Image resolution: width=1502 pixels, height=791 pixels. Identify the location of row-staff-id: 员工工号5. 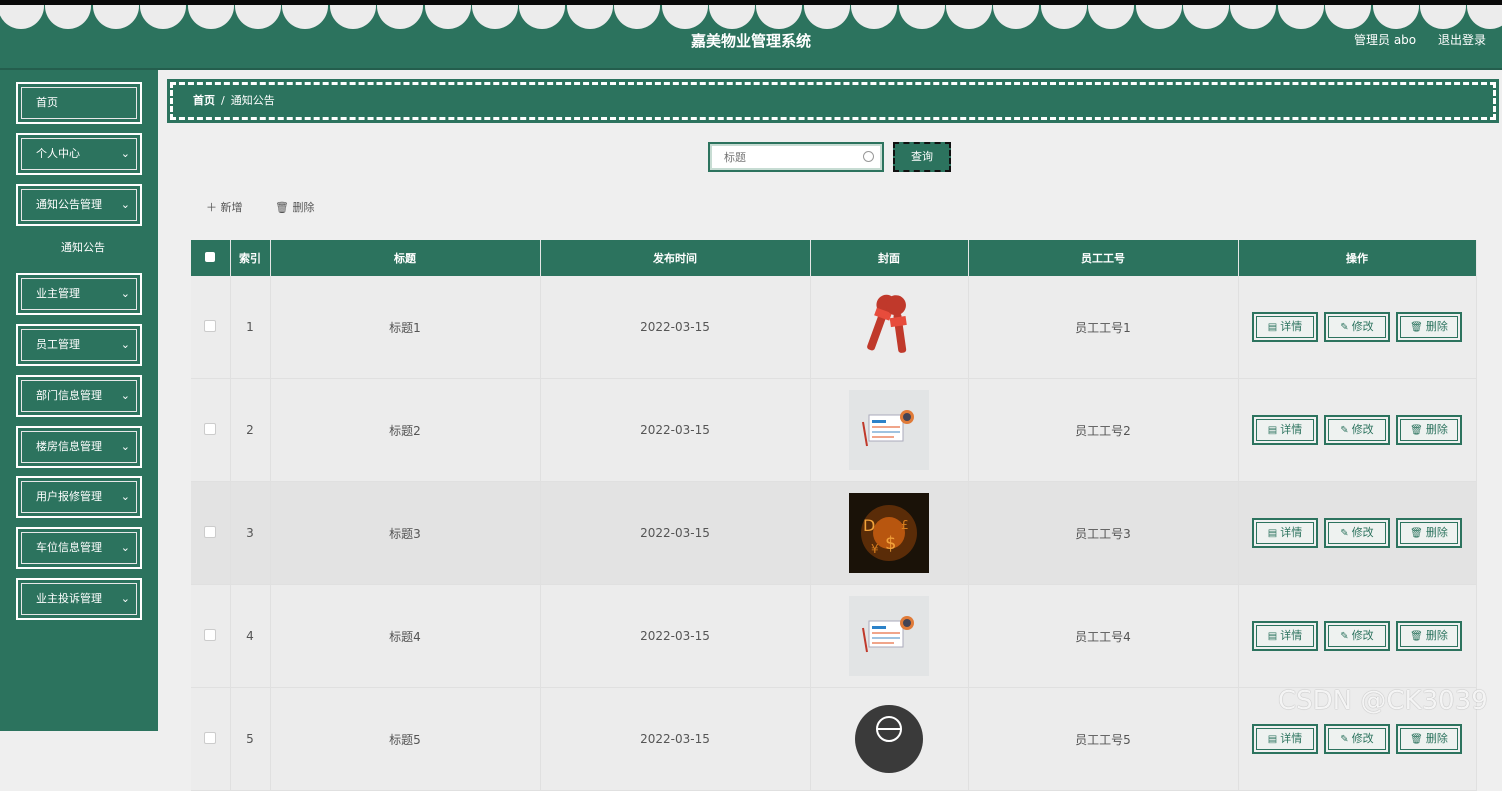
(1103, 739).